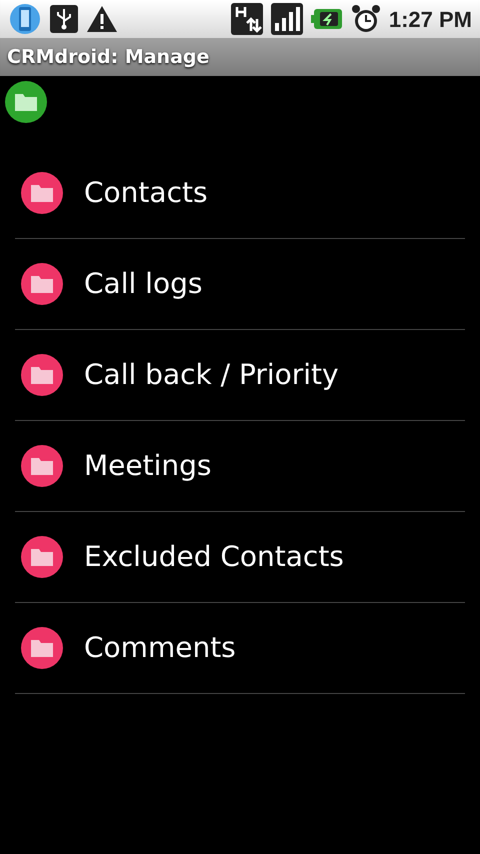 The height and width of the screenshot is (854, 480). Describe the element at coordinates (365, 19) in the screenshot. I see `alarm-clock-icon` at that location.